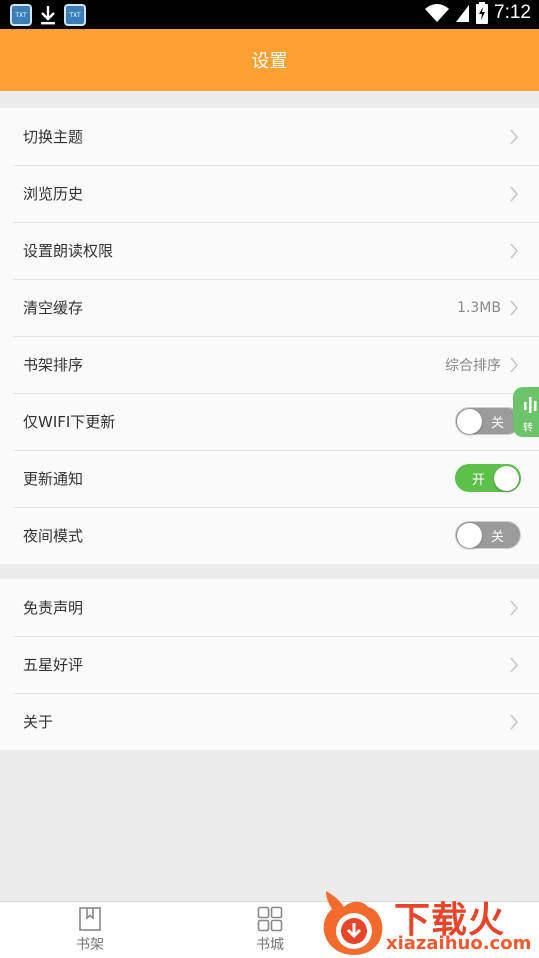 The width and height of the screenshot is (539, 958). I want to click on setting-row-wifi-only-update: 仅WIFI下更新 关, so click(269, 421).